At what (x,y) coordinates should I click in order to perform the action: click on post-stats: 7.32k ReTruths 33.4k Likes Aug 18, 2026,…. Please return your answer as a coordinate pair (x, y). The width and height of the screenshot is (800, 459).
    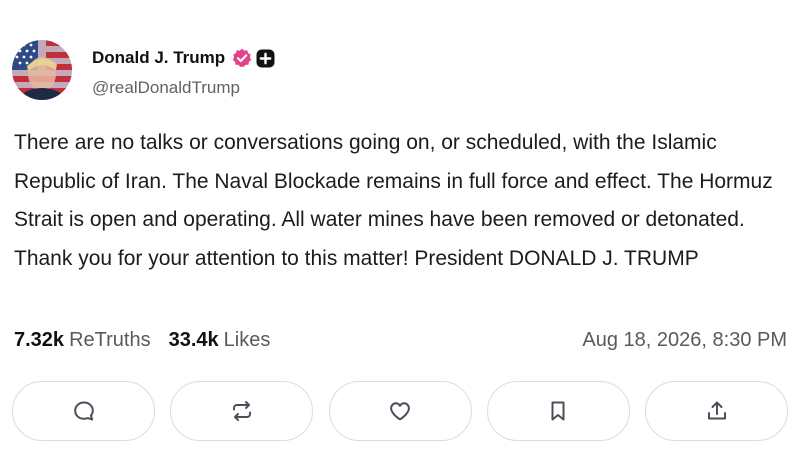
    Looking at the image, I should click on (400, 340).